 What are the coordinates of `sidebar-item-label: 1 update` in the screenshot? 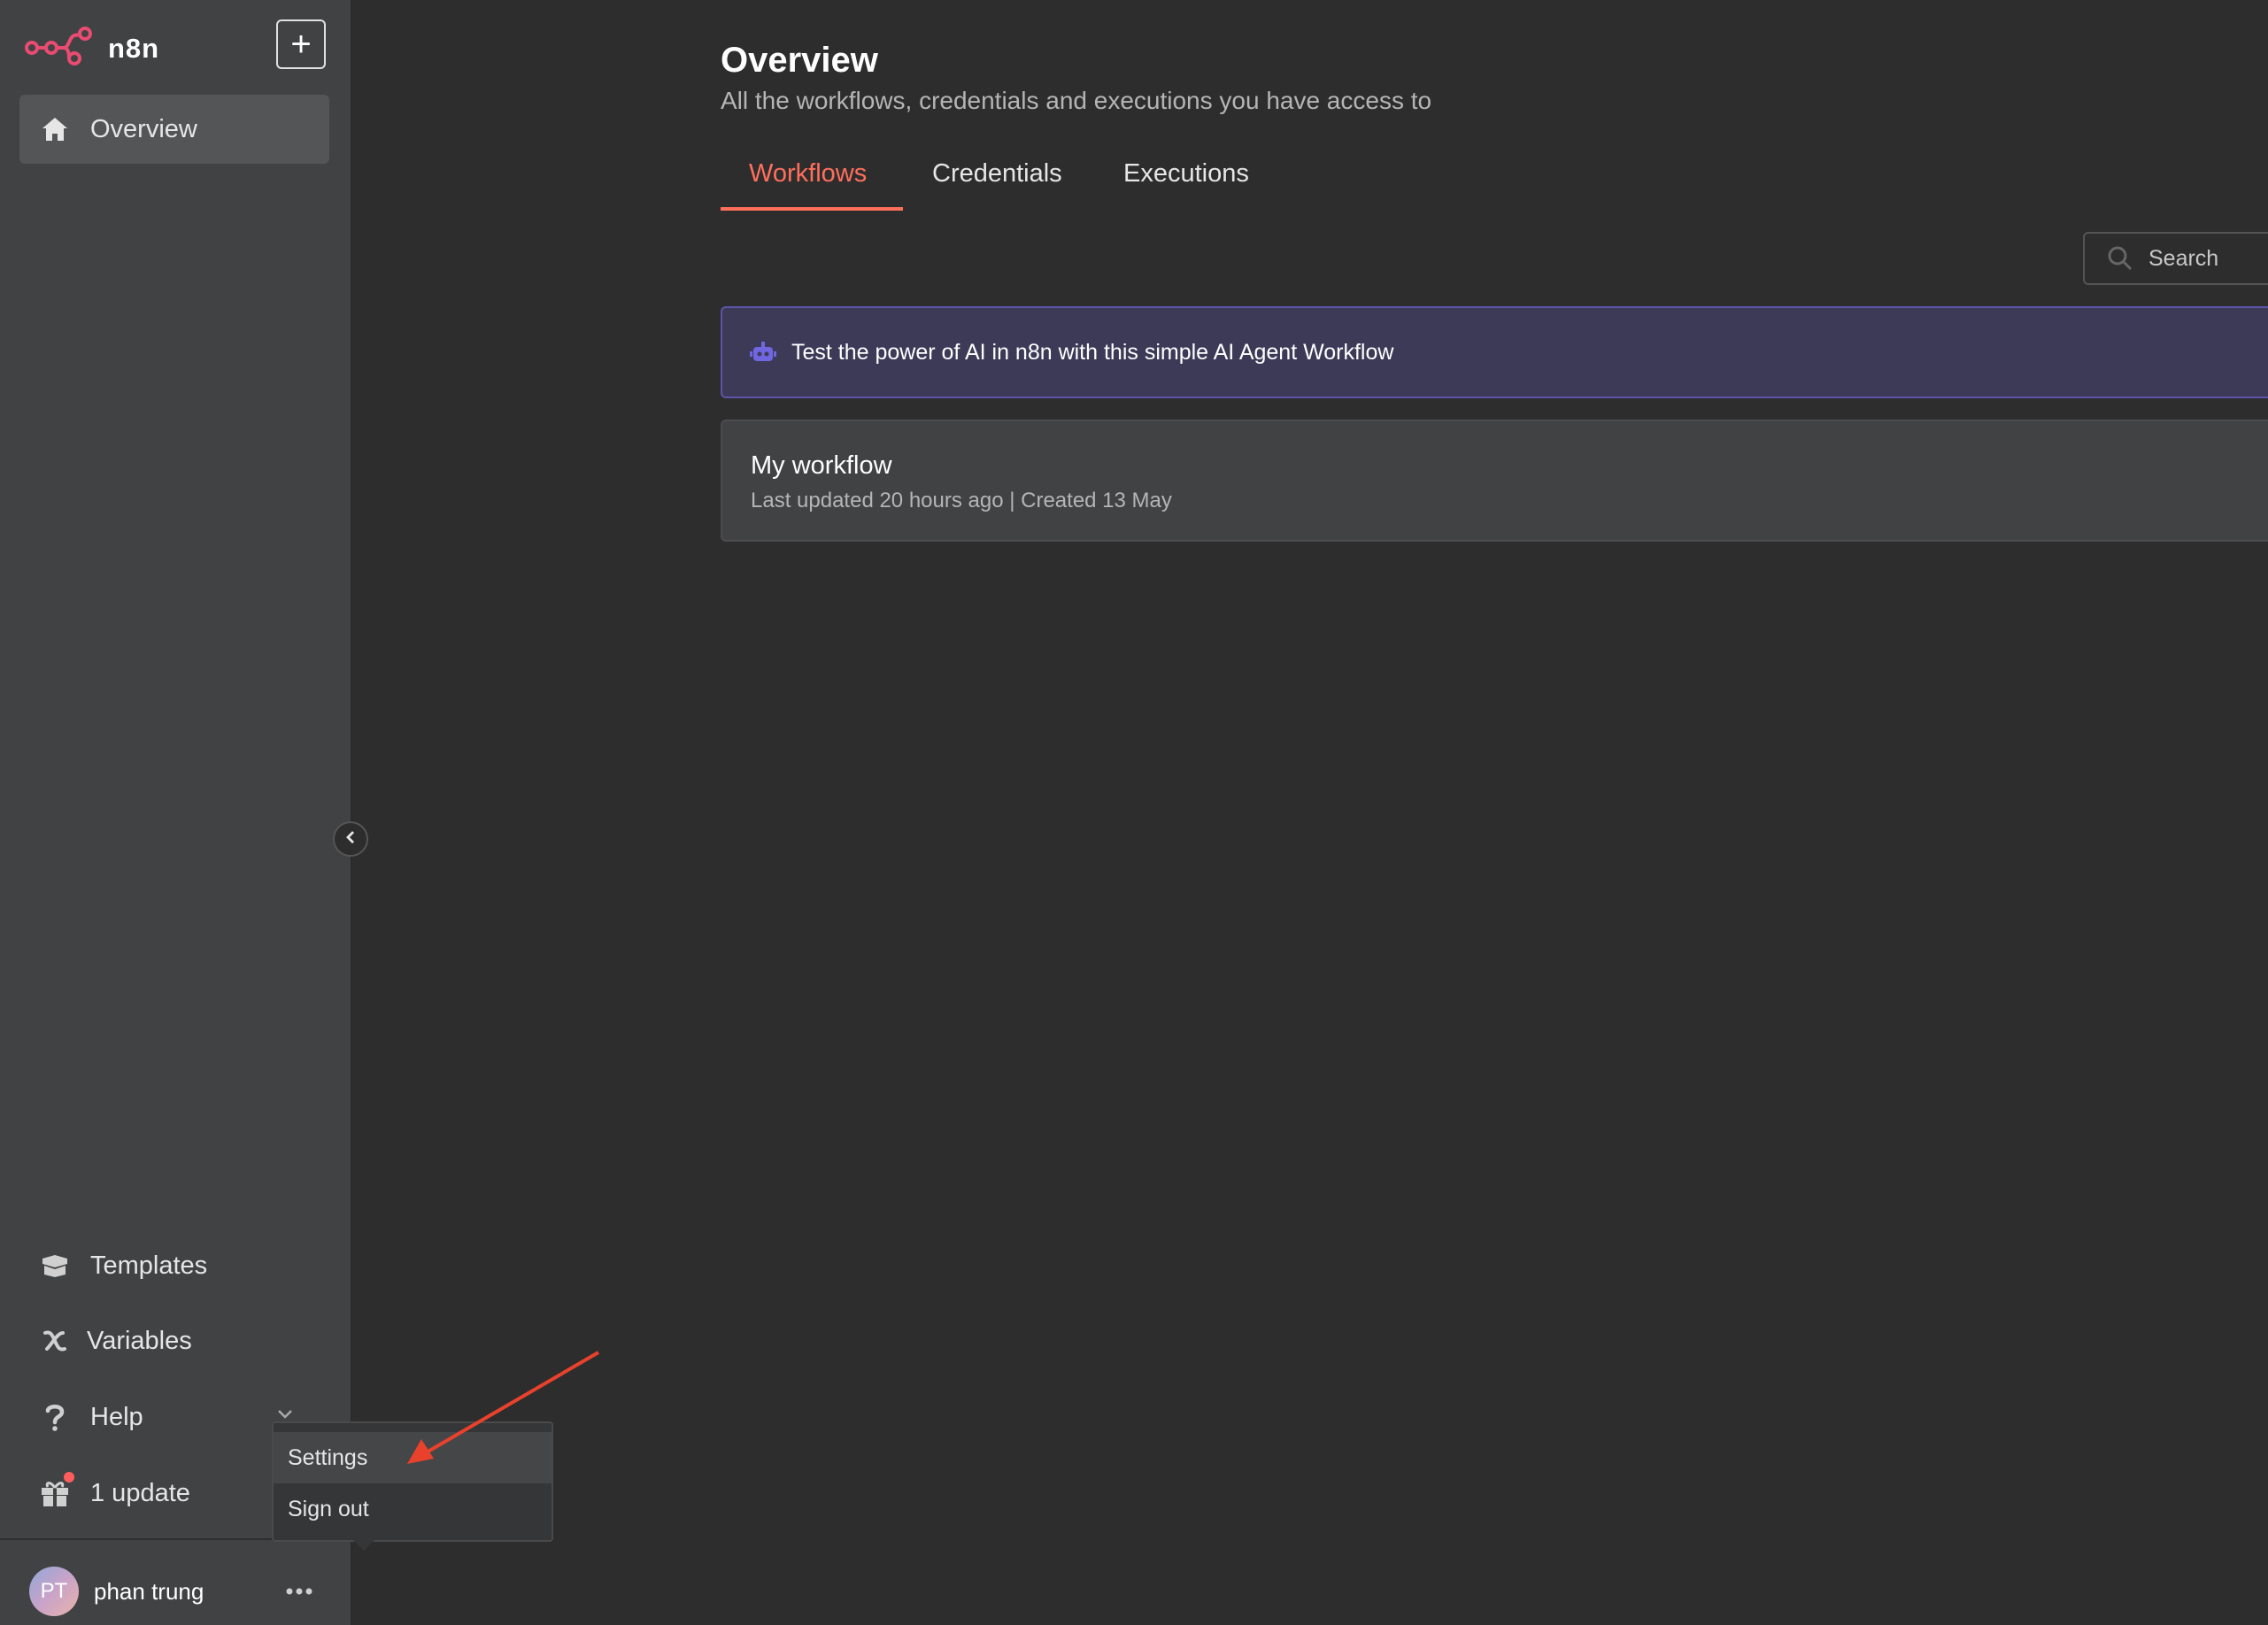 It's located at (140, 1493).